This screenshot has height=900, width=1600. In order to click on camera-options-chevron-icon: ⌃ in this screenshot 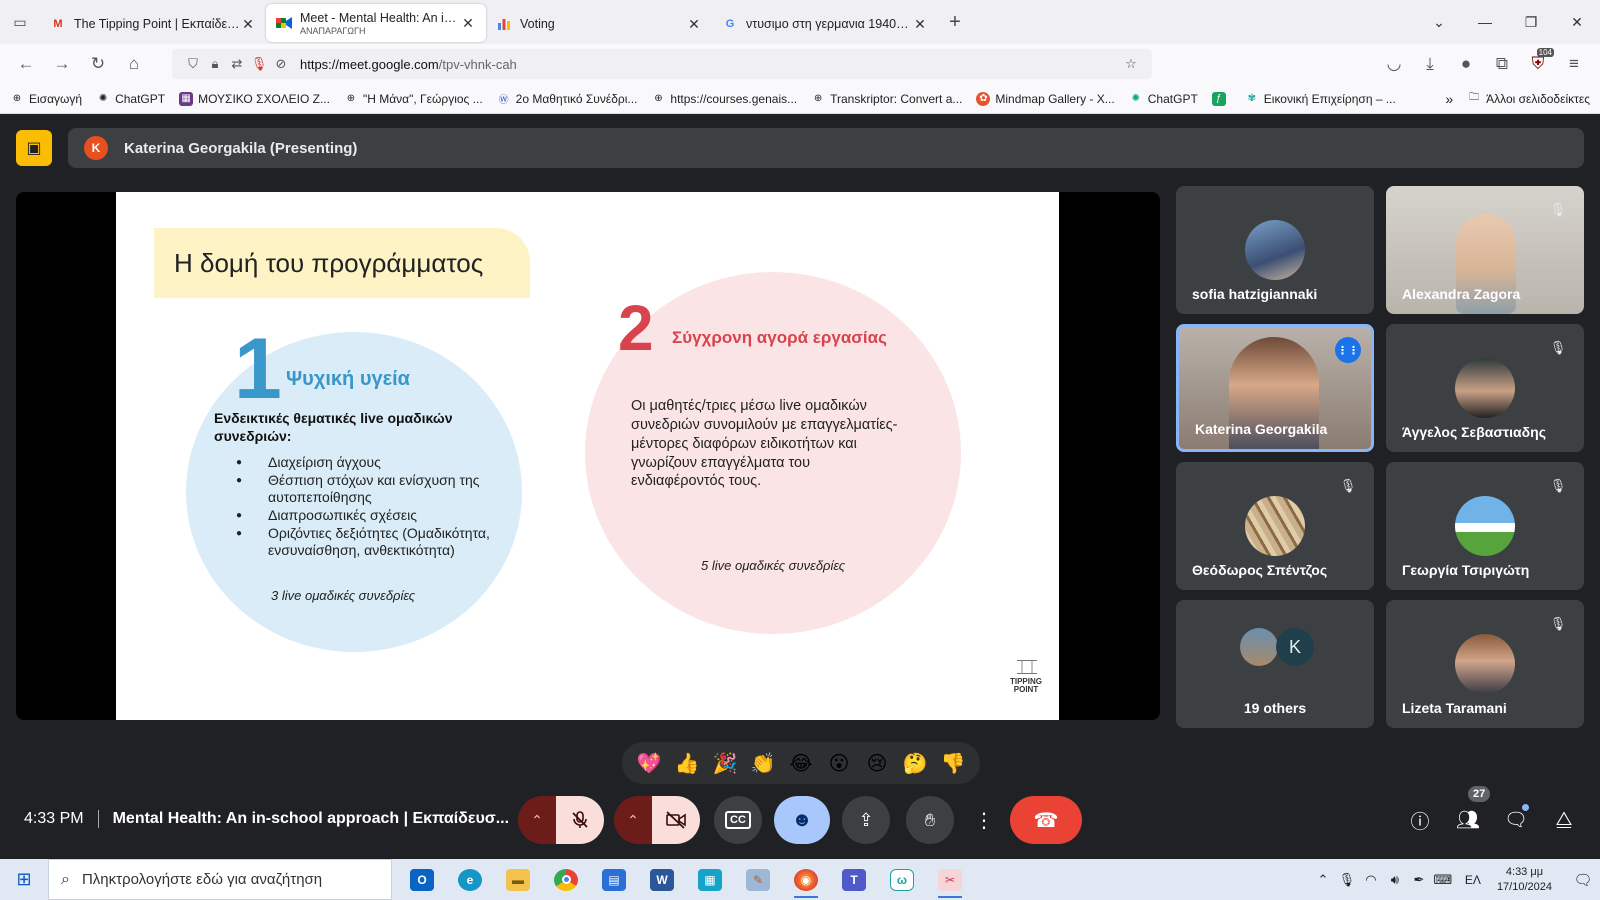, I will do `click(633, 820)`.